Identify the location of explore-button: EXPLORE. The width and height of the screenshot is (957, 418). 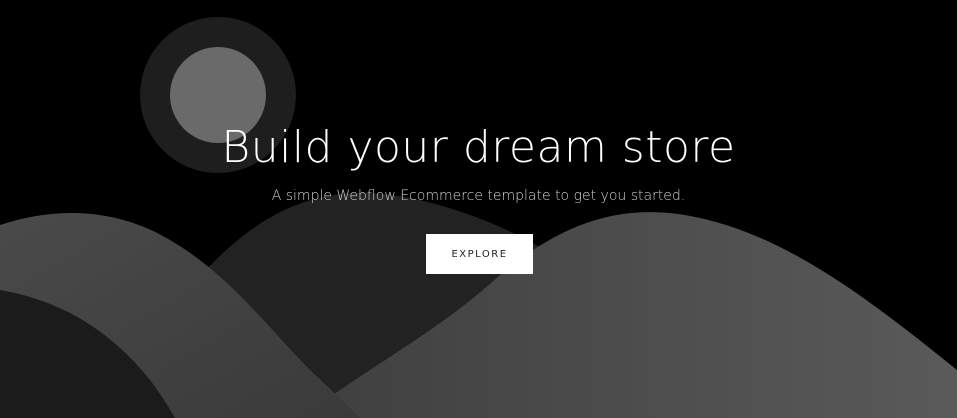
(479, 254).